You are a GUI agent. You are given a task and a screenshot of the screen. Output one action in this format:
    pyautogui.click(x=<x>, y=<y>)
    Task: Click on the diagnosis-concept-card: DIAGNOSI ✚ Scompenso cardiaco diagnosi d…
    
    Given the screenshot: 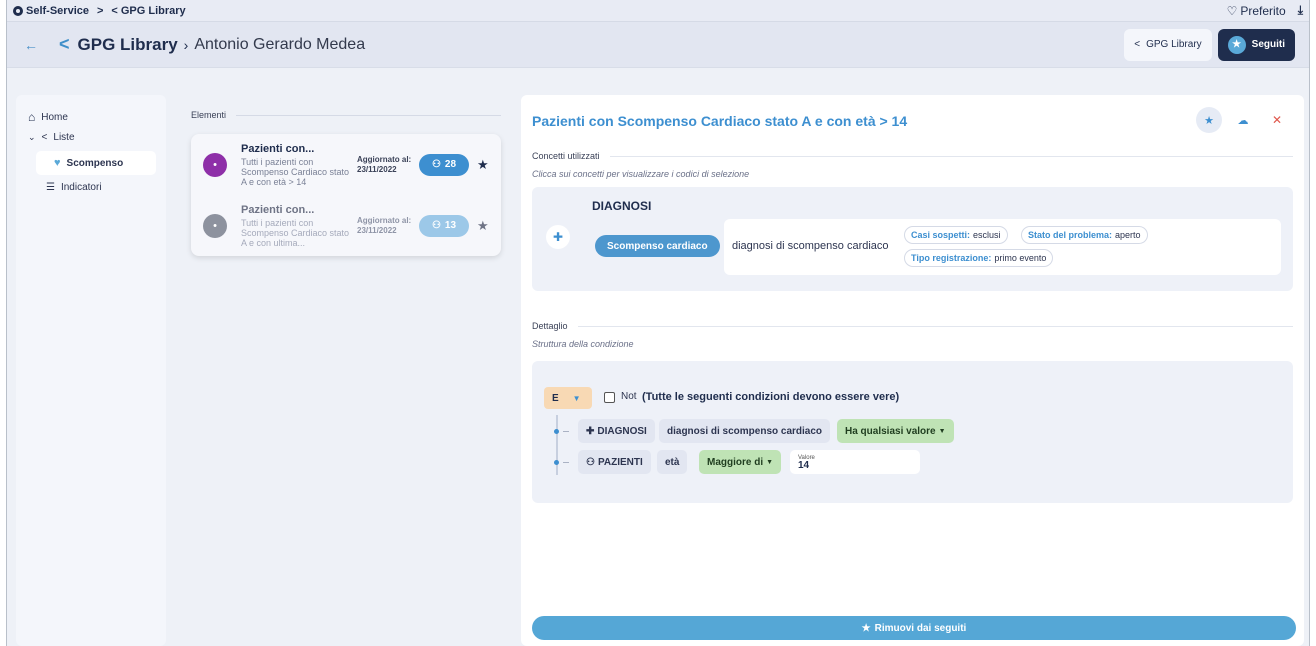 What is the action you would take?
    pyautogui.click(x=912, y=239)
    